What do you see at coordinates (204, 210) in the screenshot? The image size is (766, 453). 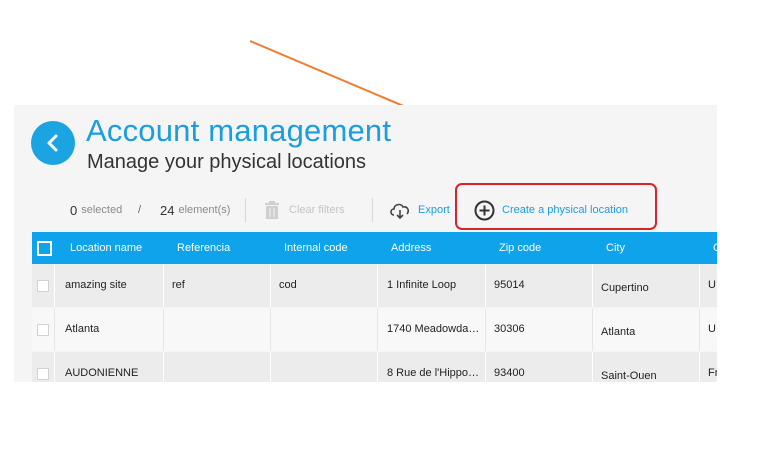 I see `element-count-label: element(s)` at bounding box center [204, 210].